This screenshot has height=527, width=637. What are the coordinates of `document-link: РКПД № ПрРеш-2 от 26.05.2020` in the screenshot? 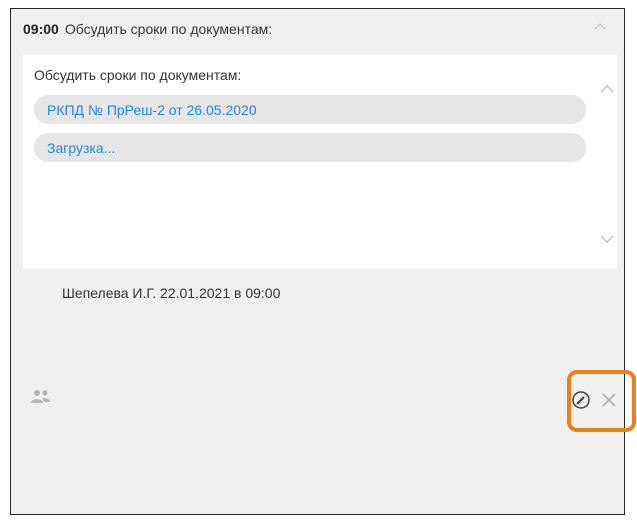 It's located at (310, 109).